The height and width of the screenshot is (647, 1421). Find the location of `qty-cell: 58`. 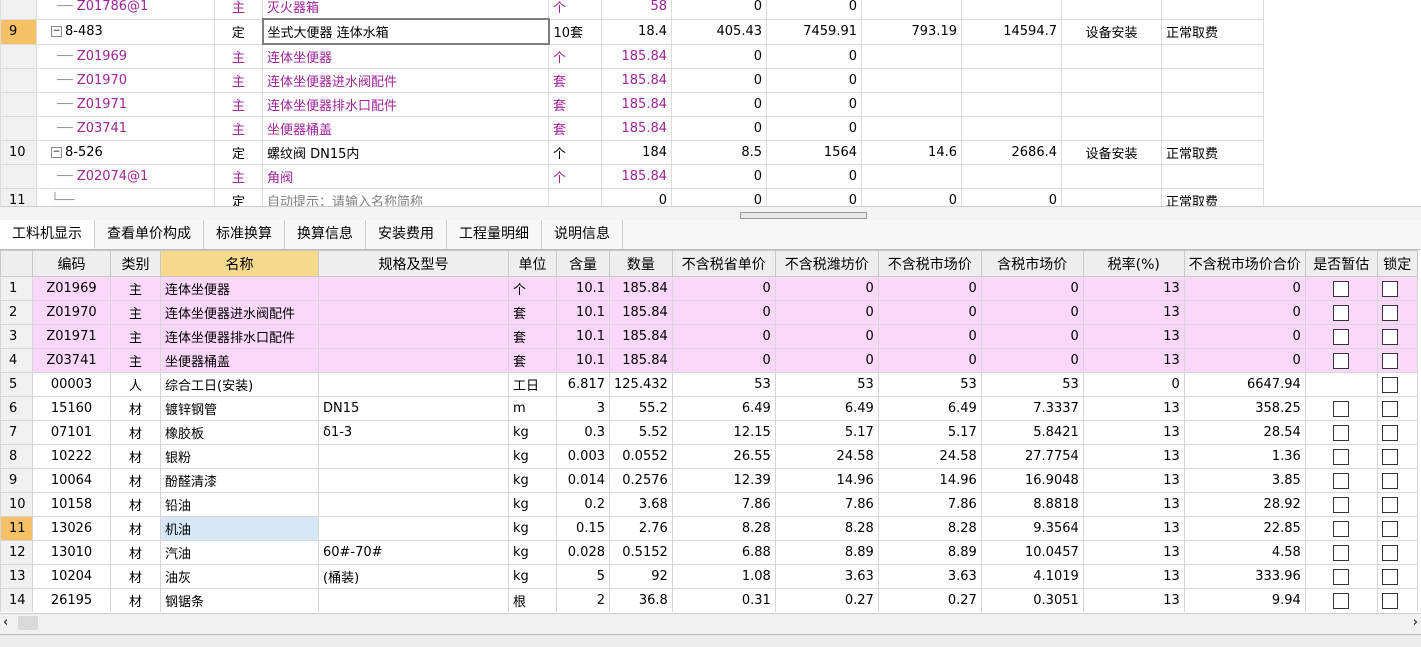

qty-cell: 58 is located at coordinates (636, 10).